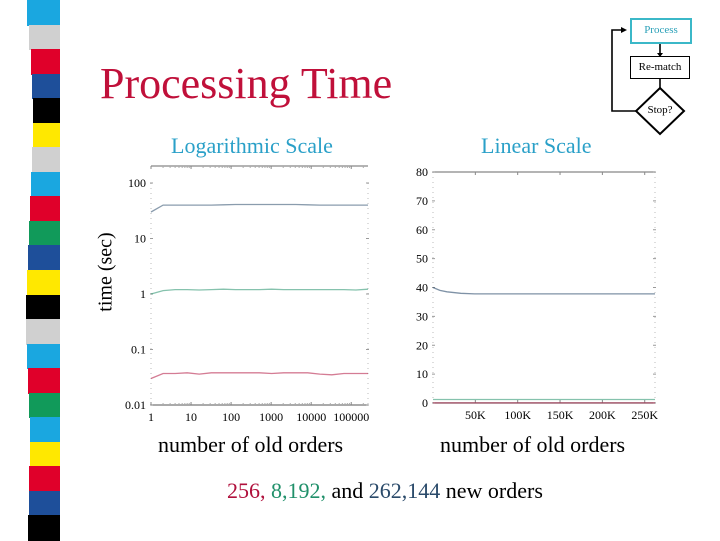  Describe the element at coordinates (251, 444) in the screenshot. I see `log-chart-x-axis-title: number of old orders` at that location.